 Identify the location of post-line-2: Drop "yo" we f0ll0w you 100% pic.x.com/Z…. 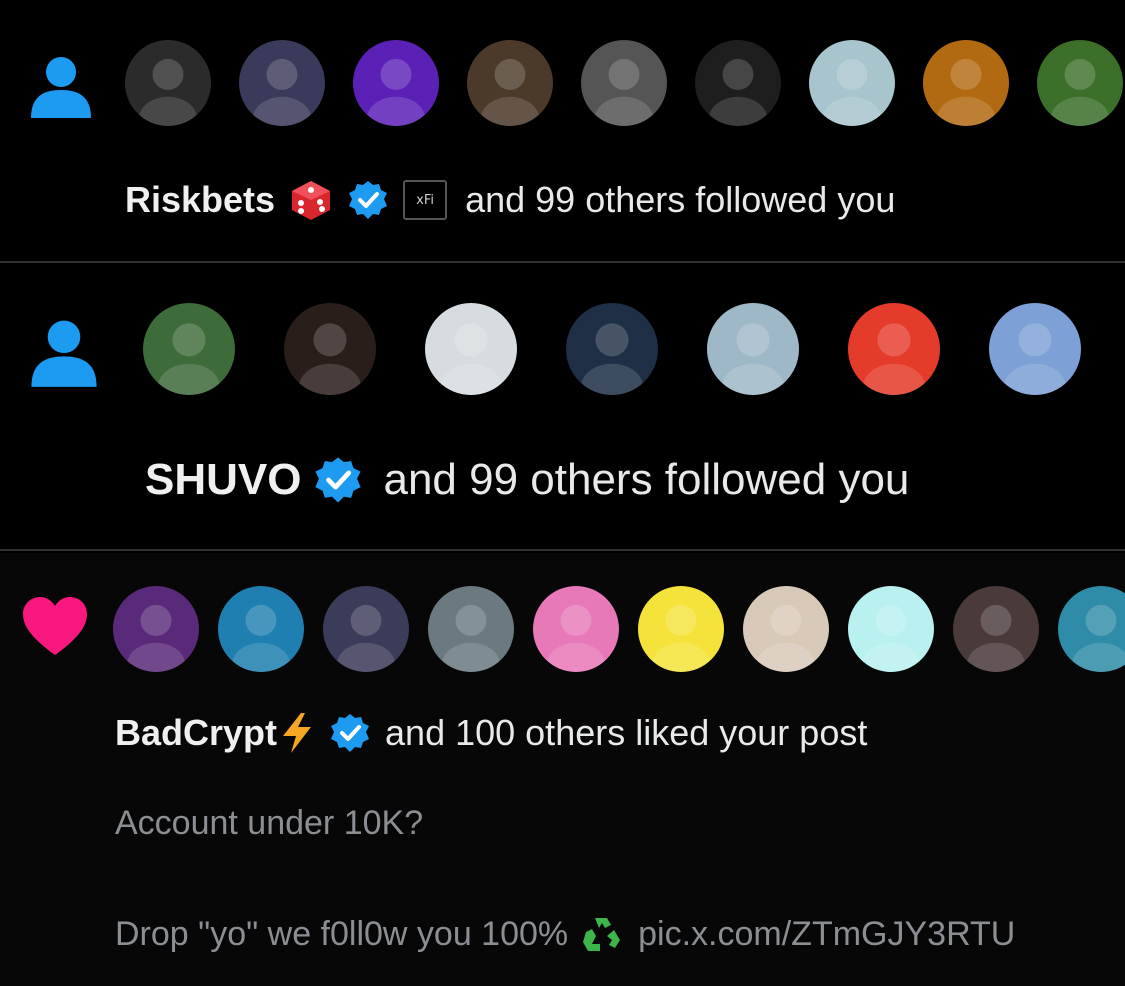
(565, 934).